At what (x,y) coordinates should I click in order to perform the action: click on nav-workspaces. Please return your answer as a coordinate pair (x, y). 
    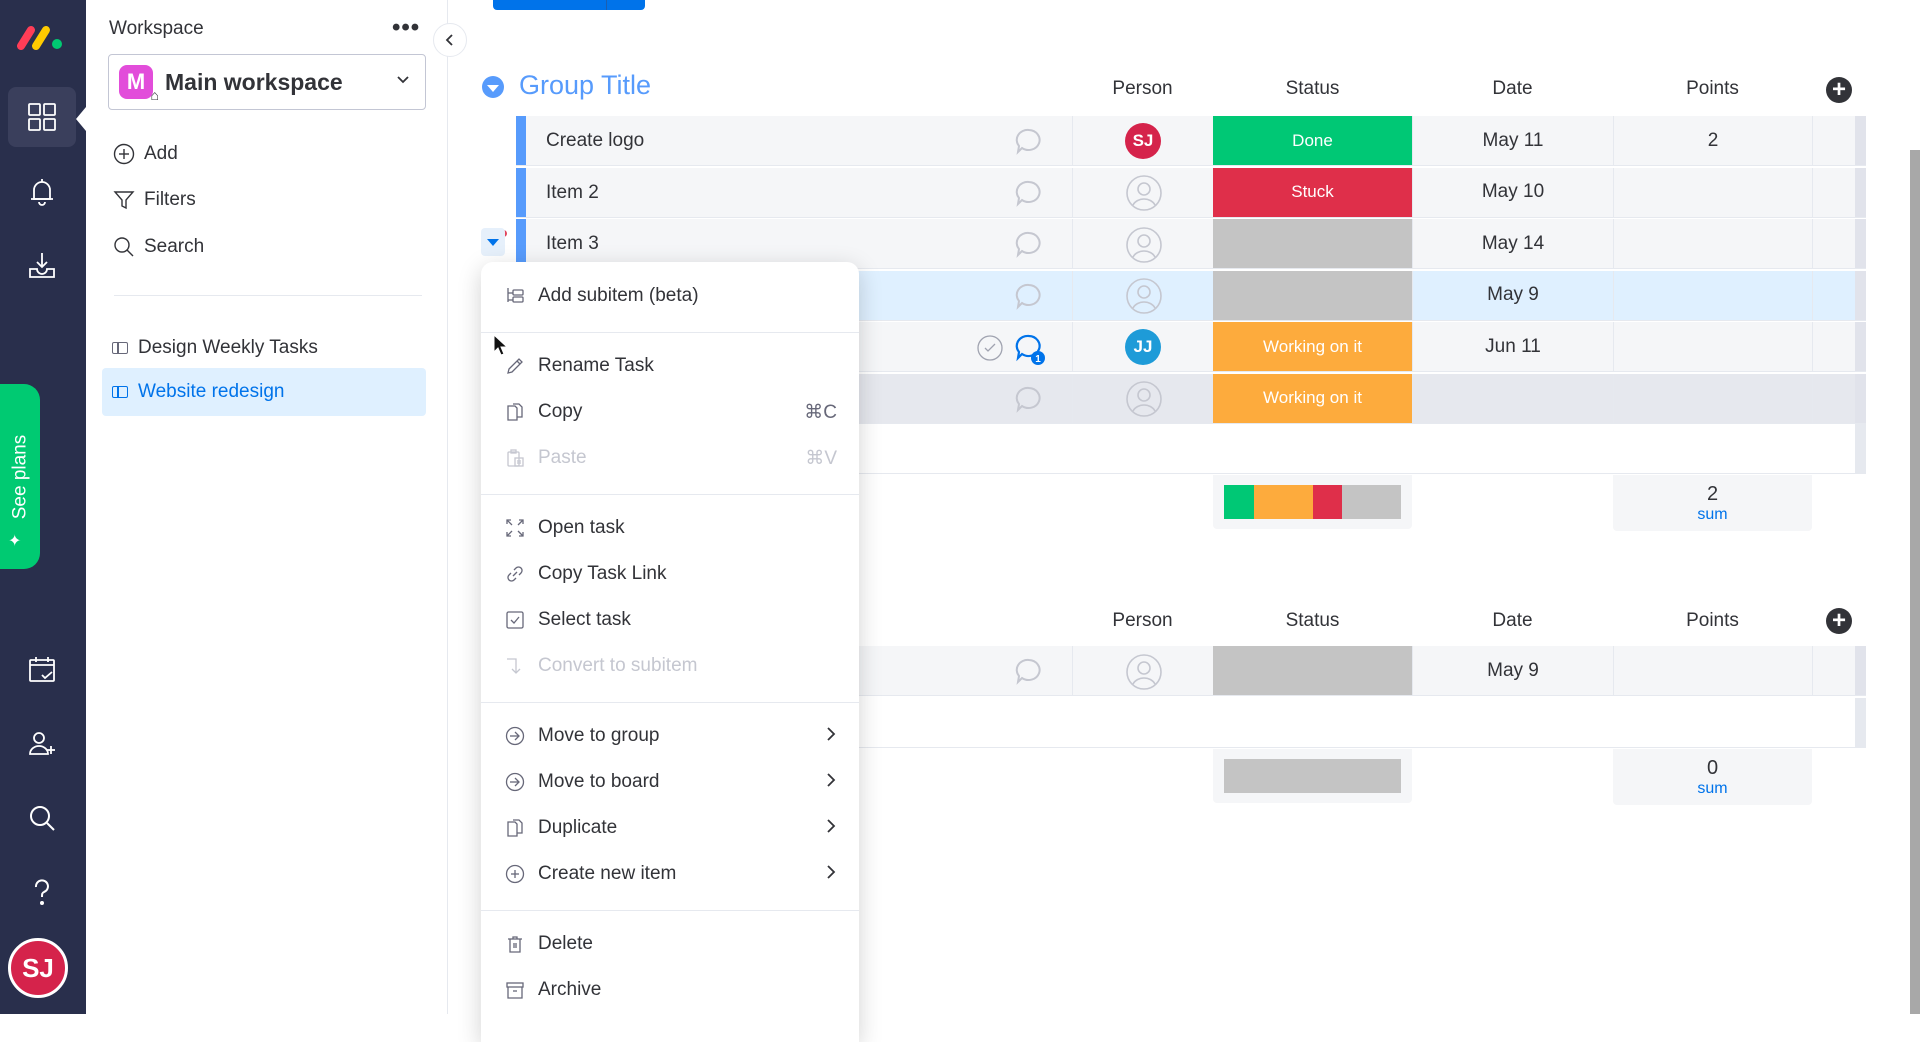
    Looking at the image, I should click on (42, 117).